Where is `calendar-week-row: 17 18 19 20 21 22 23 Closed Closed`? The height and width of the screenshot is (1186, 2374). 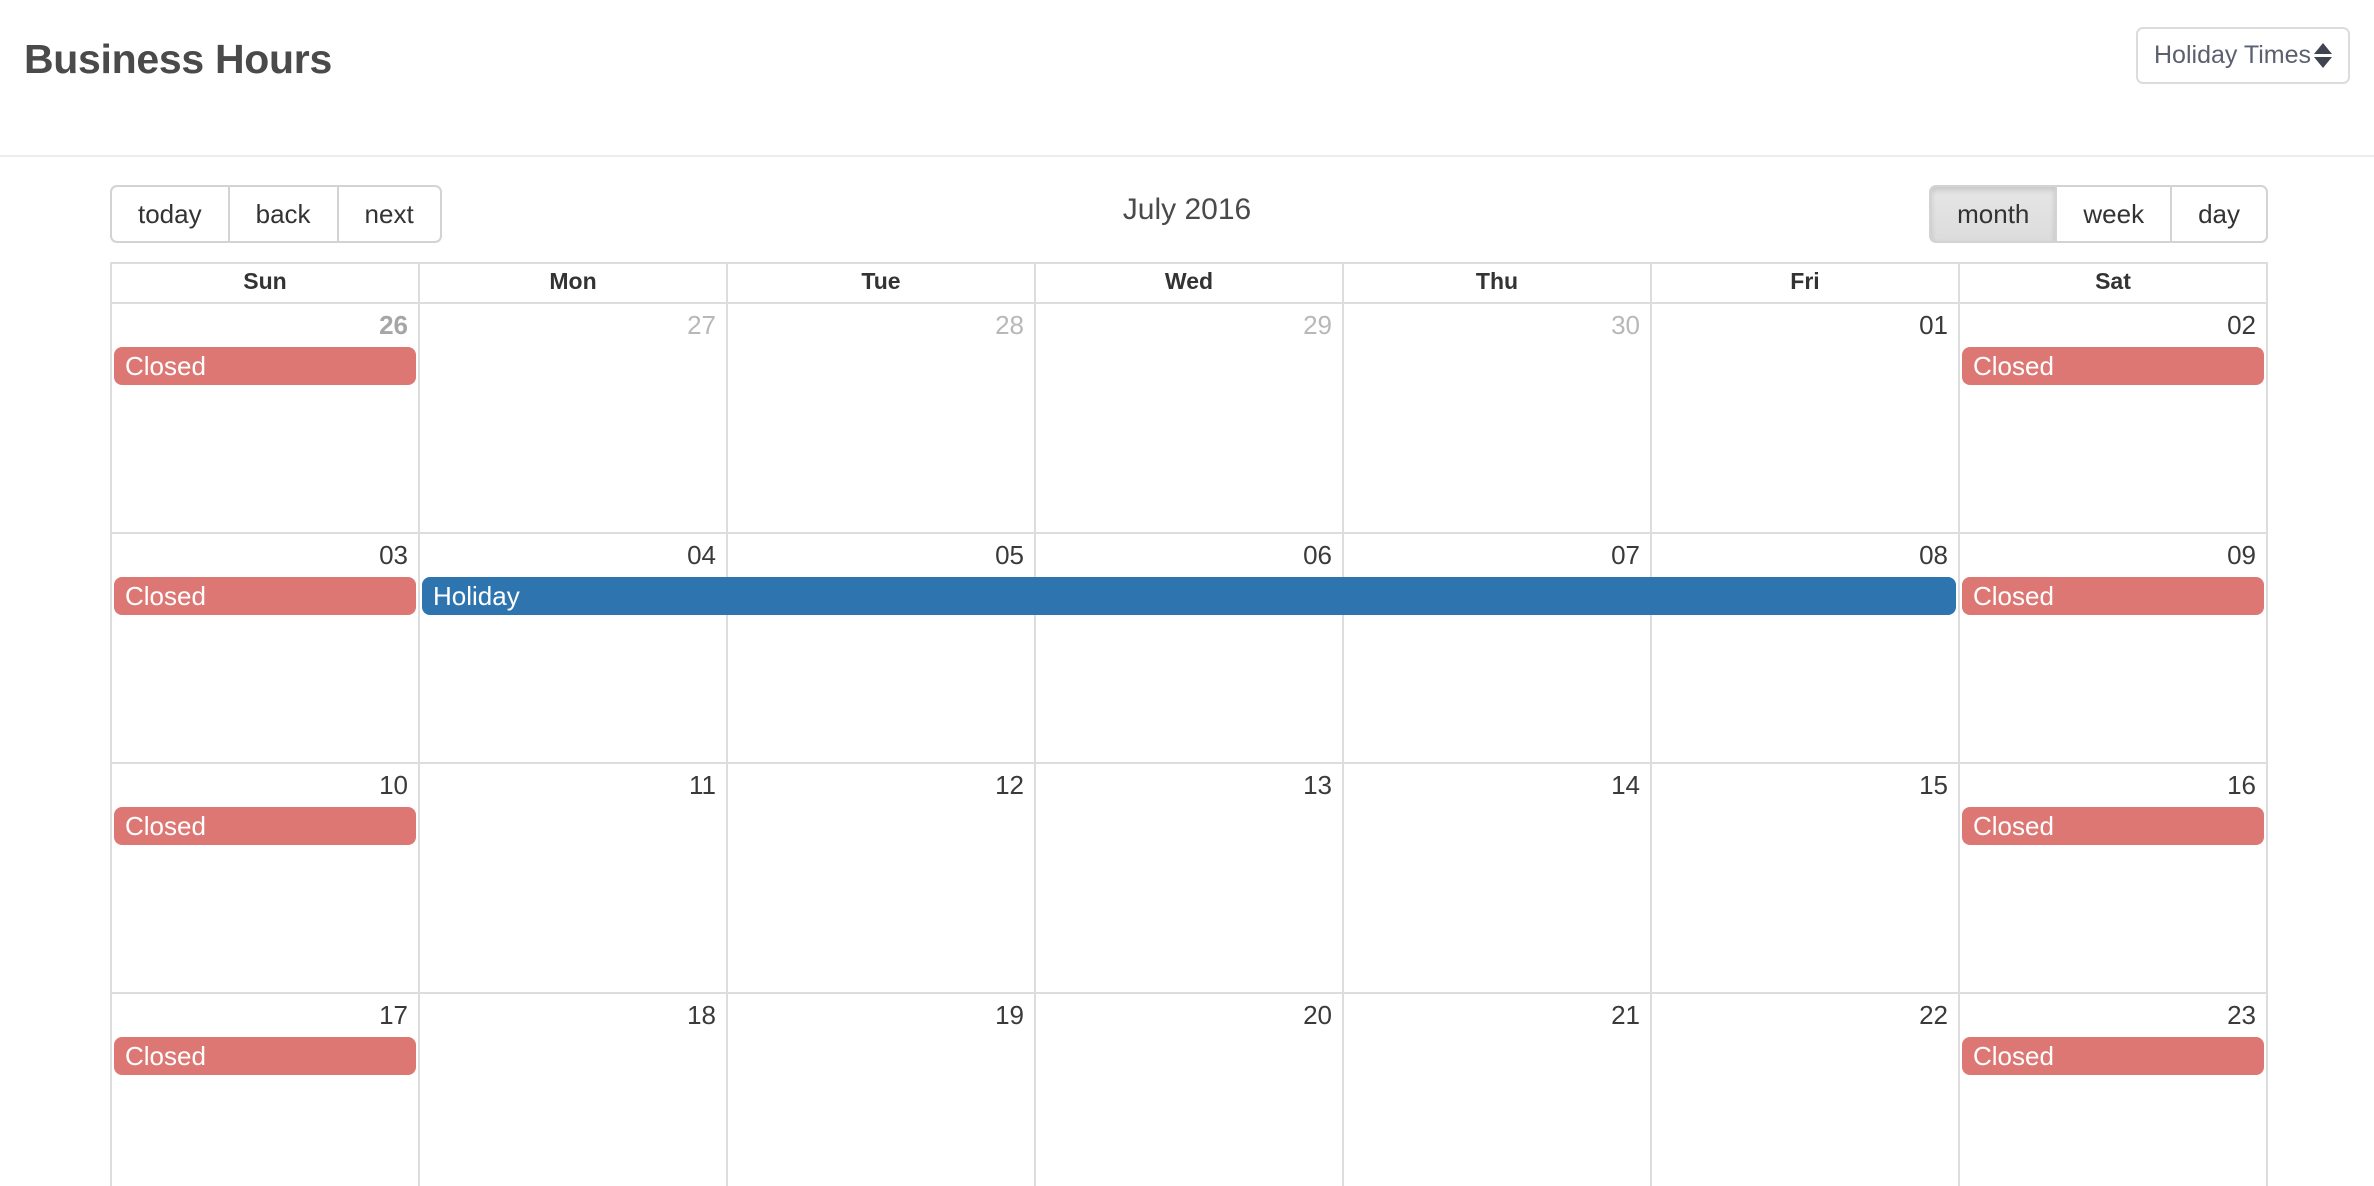 calendar-week-row: 17 18 19 20 21 22 23 Closed Closed is located at coordinates (1190, 1090).